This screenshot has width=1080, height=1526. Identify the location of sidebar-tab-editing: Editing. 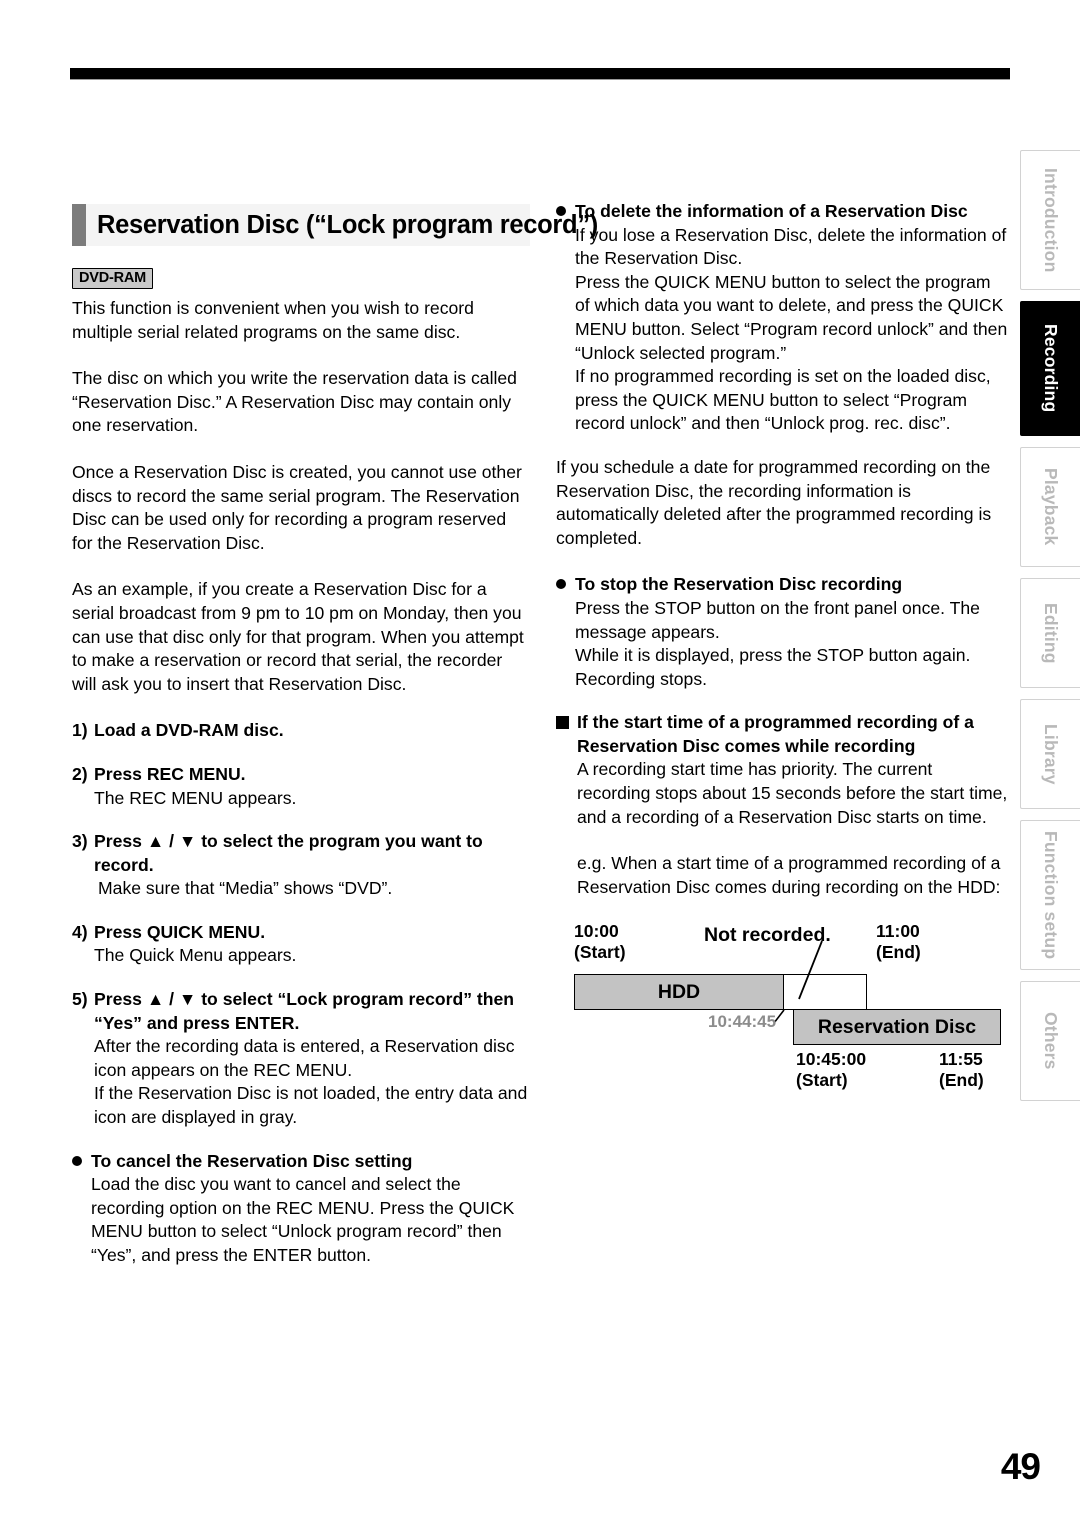
(1050, 633).